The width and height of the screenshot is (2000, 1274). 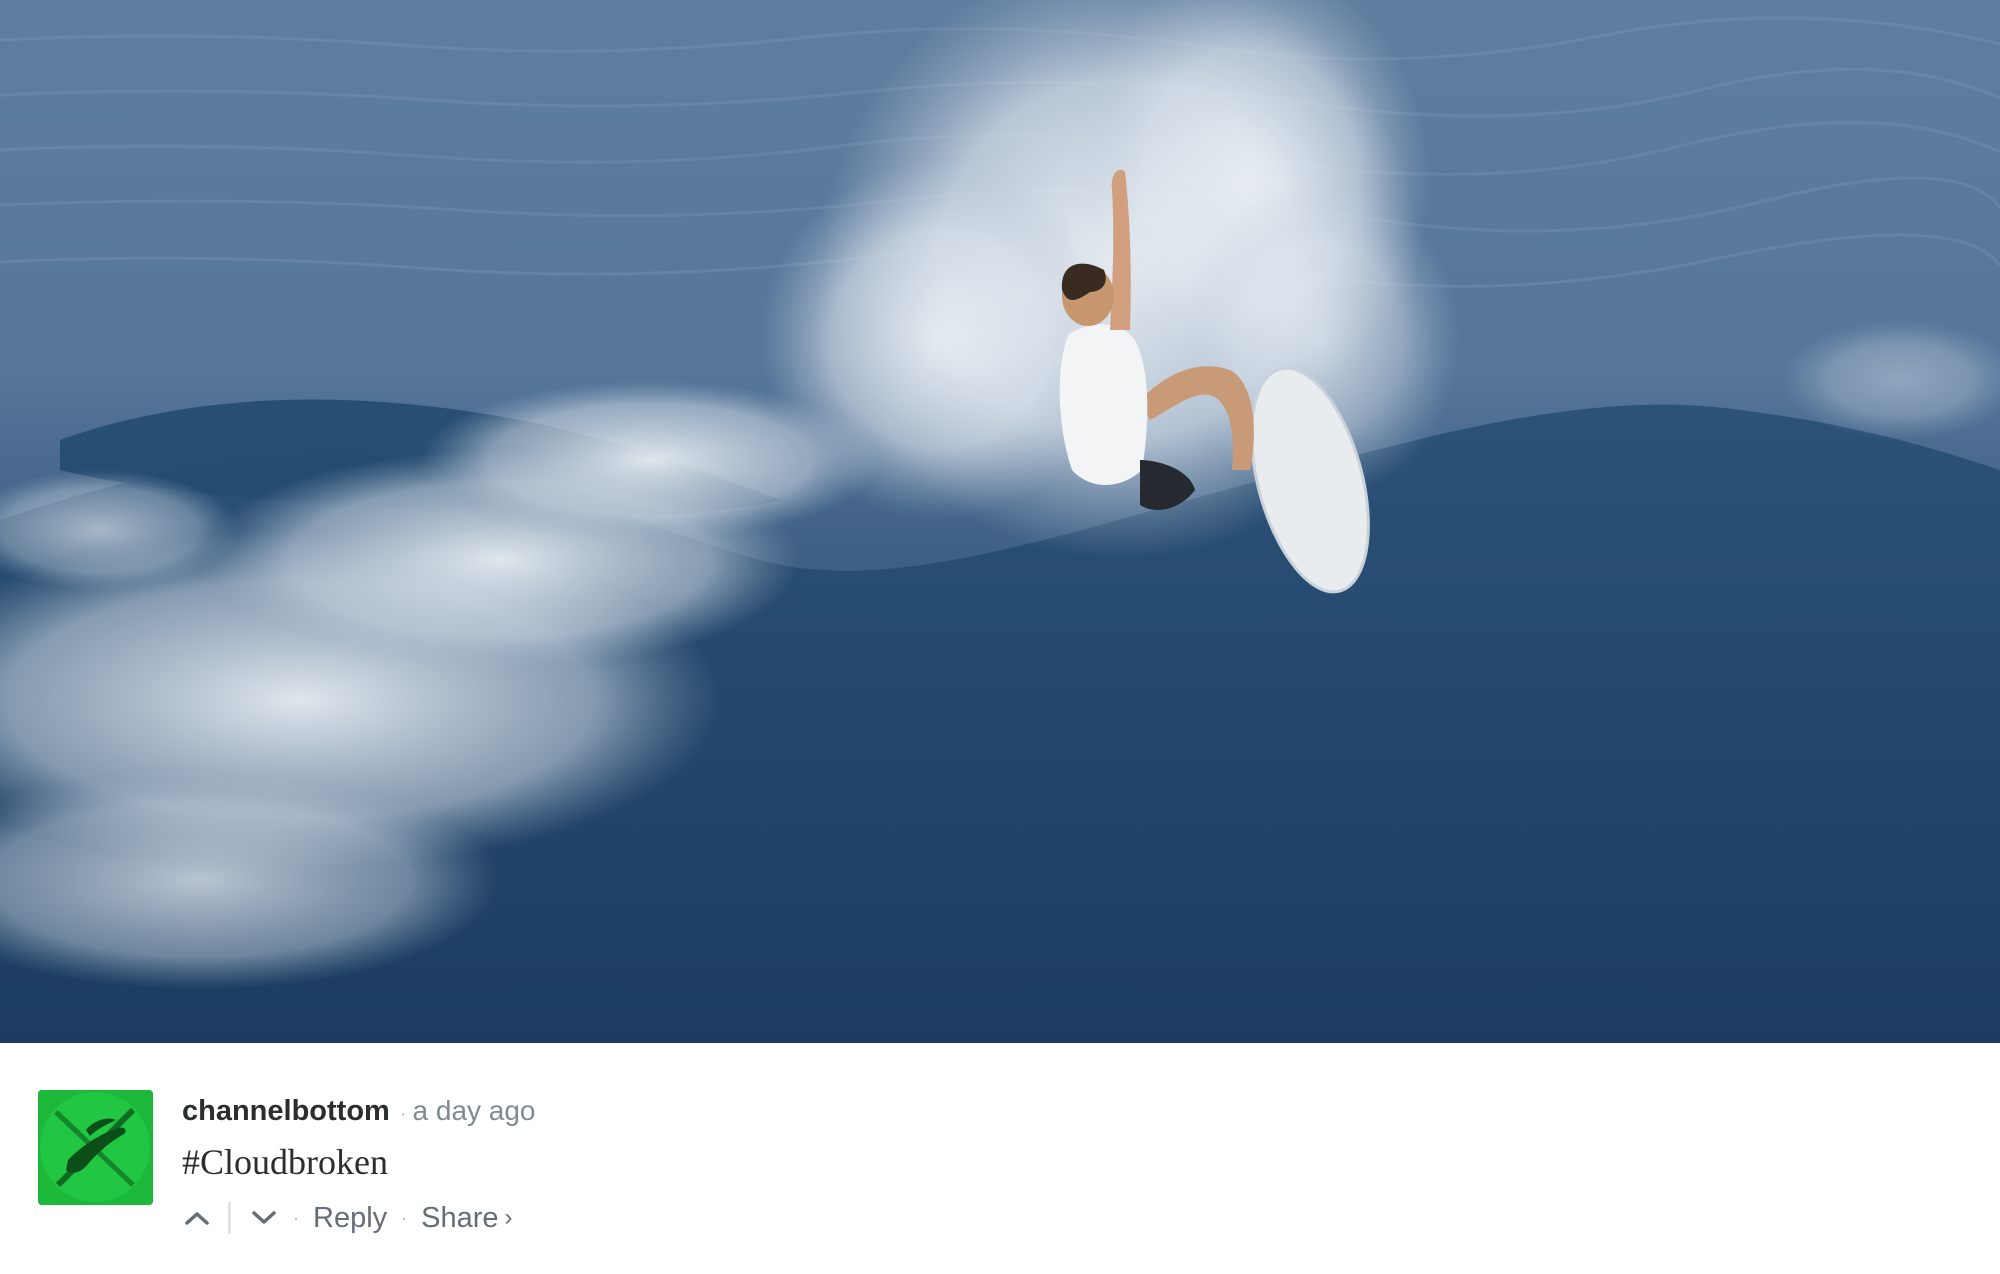 I want to click on share-chevron-icon: ›, so click(x=509, y=1218).